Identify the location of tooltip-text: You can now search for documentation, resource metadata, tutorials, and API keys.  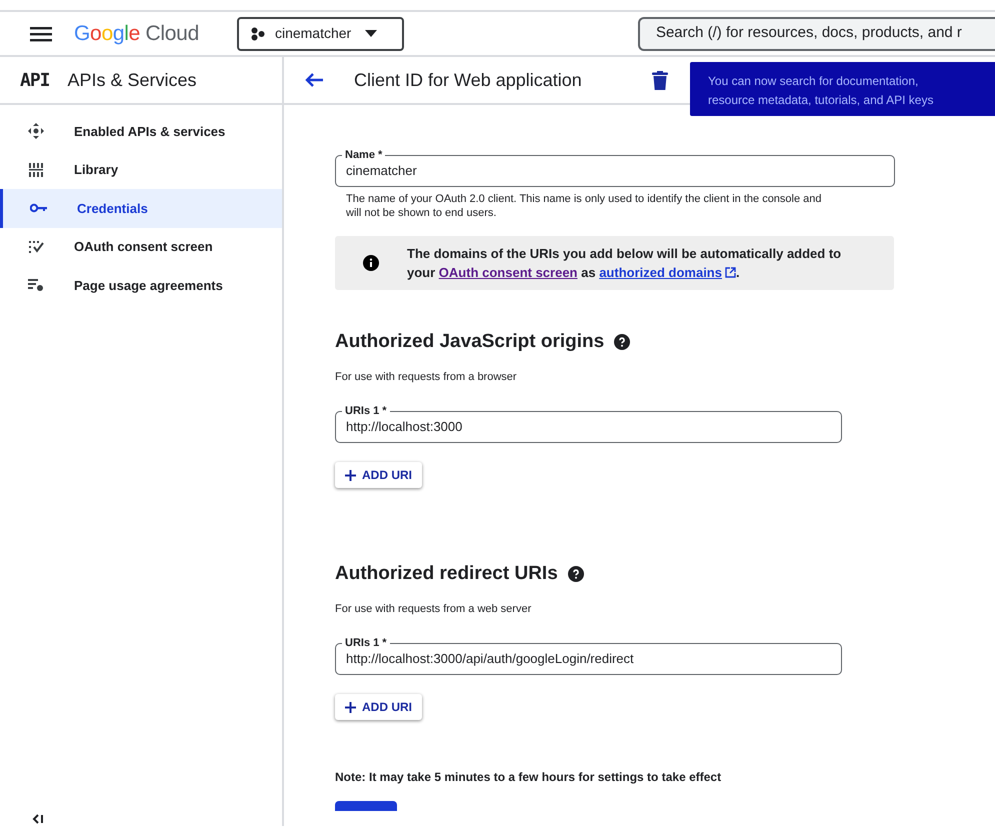
(821, 91).